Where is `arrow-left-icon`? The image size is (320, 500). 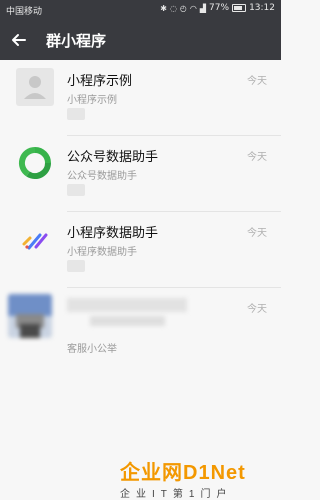
arrow-left-icon is located at coordinates (19, 40).